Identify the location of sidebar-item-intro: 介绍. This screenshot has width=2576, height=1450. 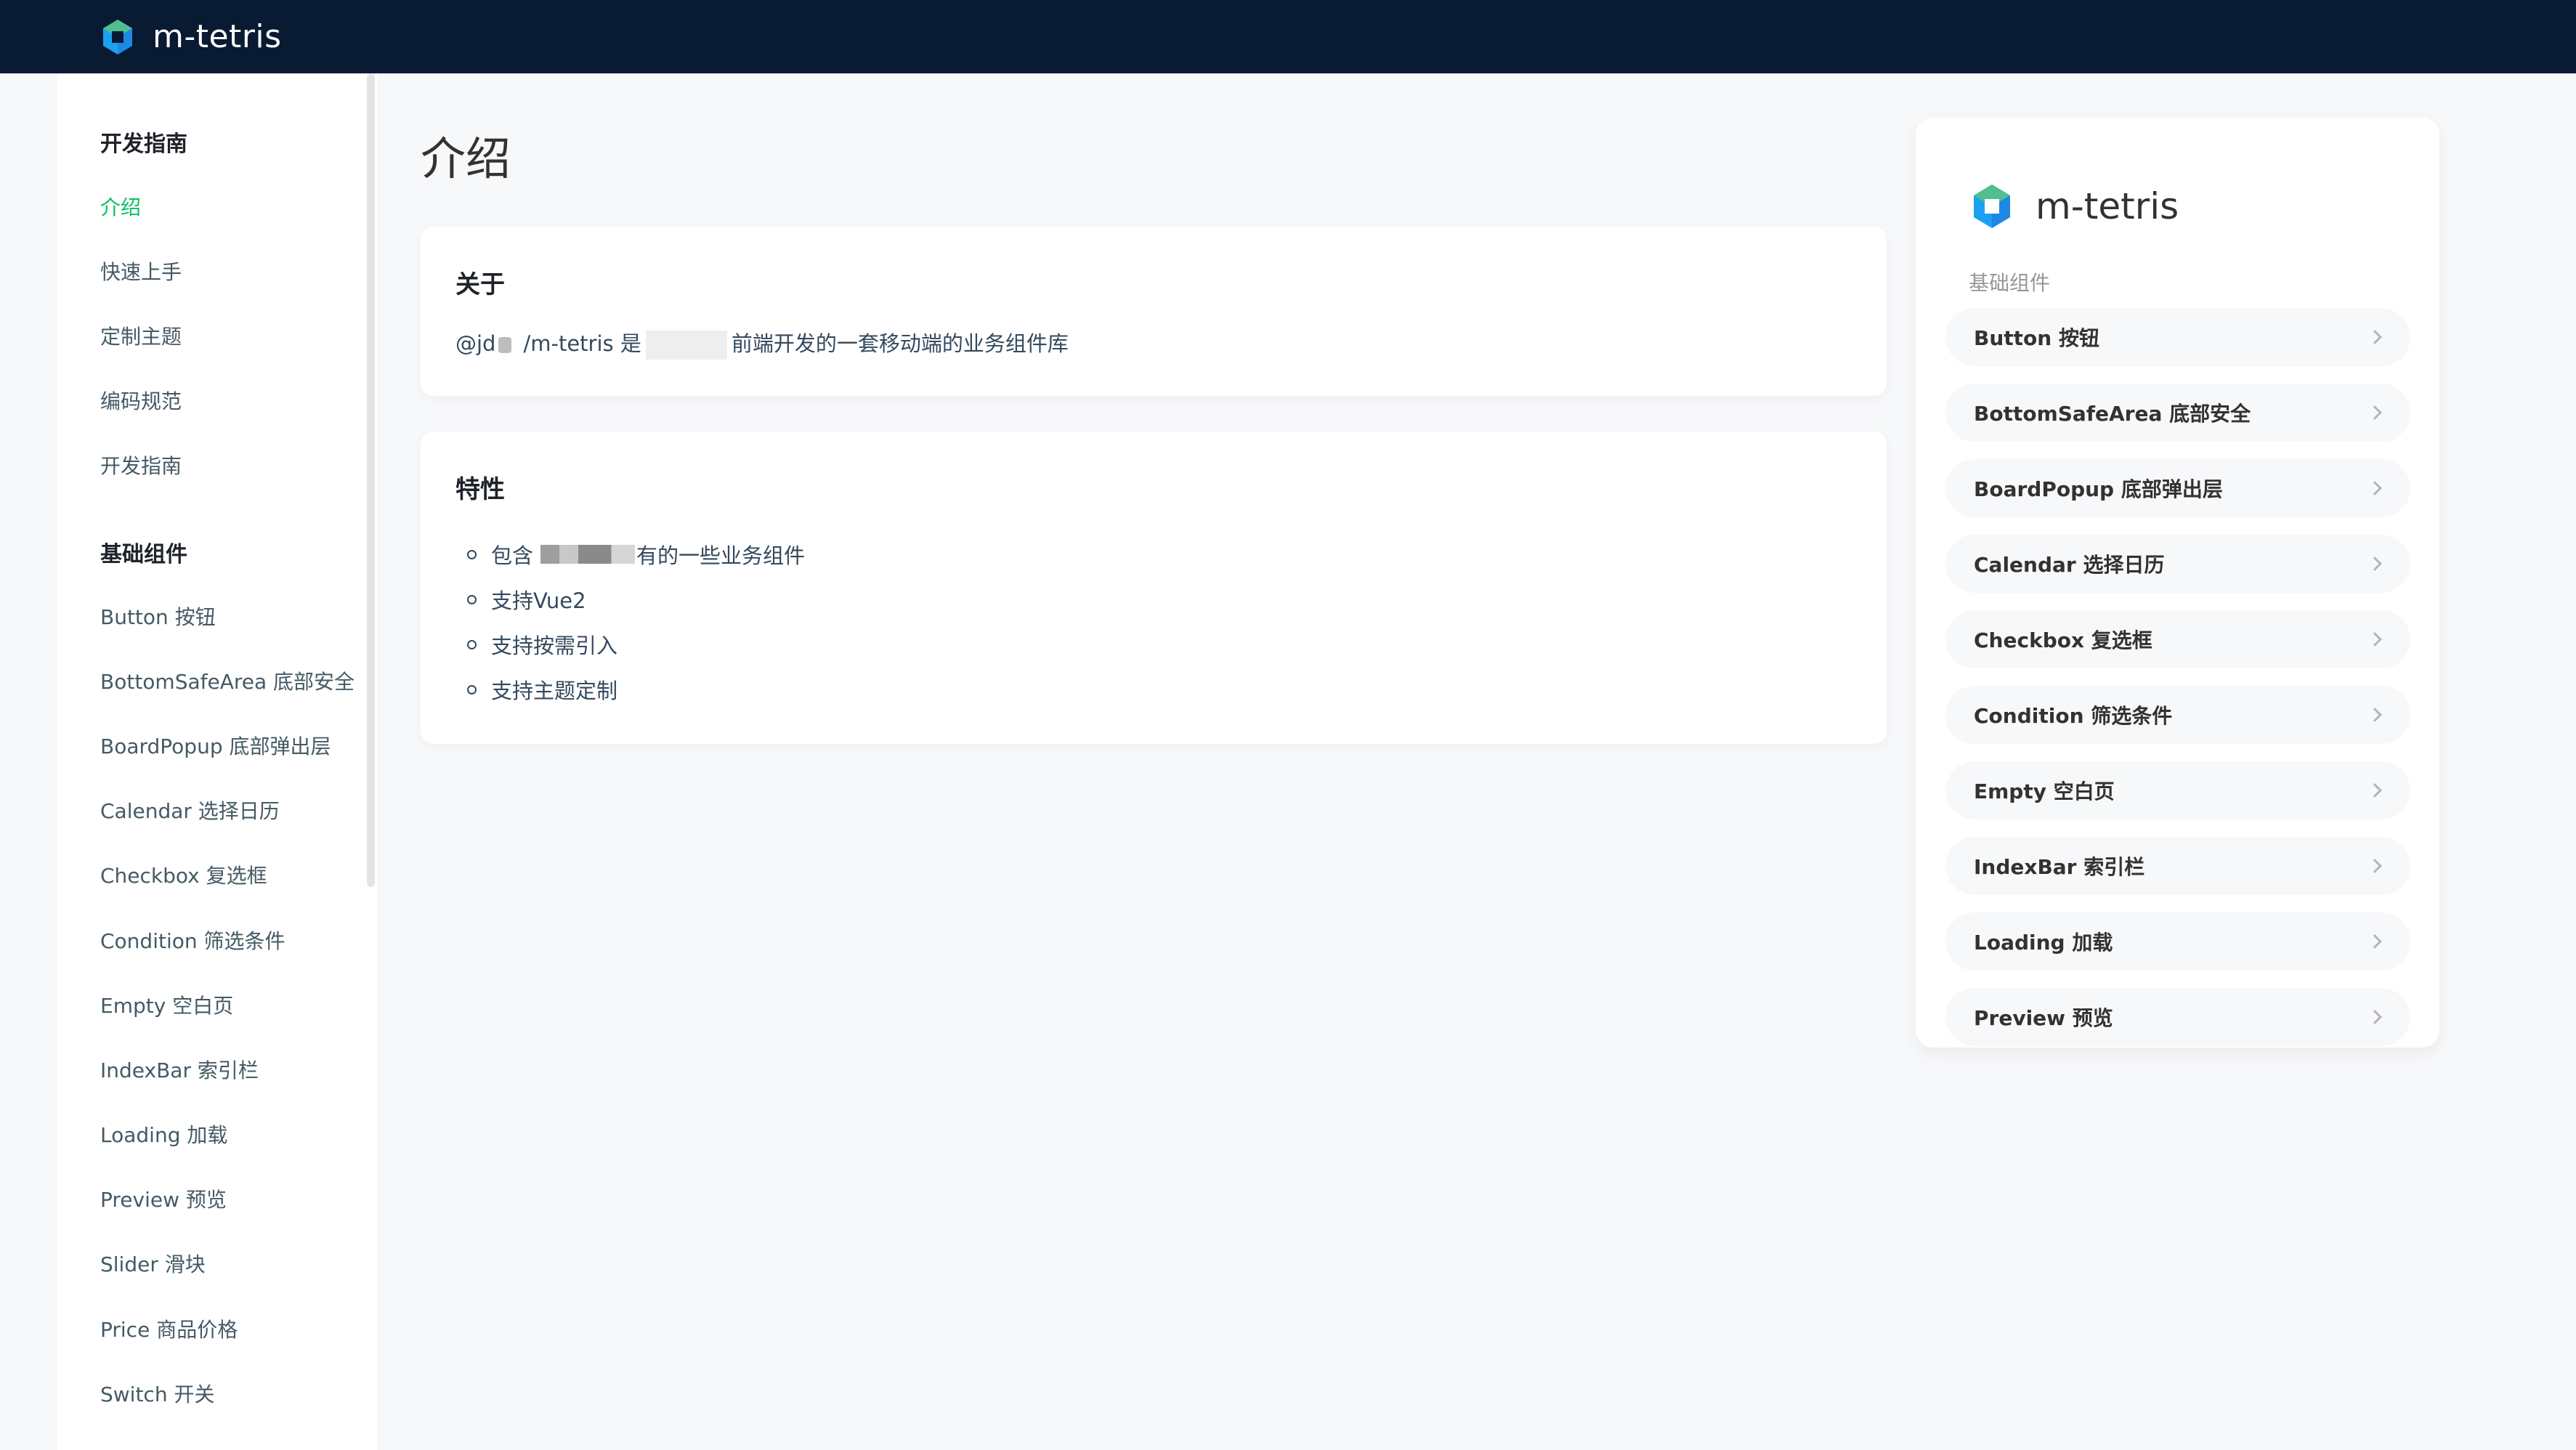
(120, 206).